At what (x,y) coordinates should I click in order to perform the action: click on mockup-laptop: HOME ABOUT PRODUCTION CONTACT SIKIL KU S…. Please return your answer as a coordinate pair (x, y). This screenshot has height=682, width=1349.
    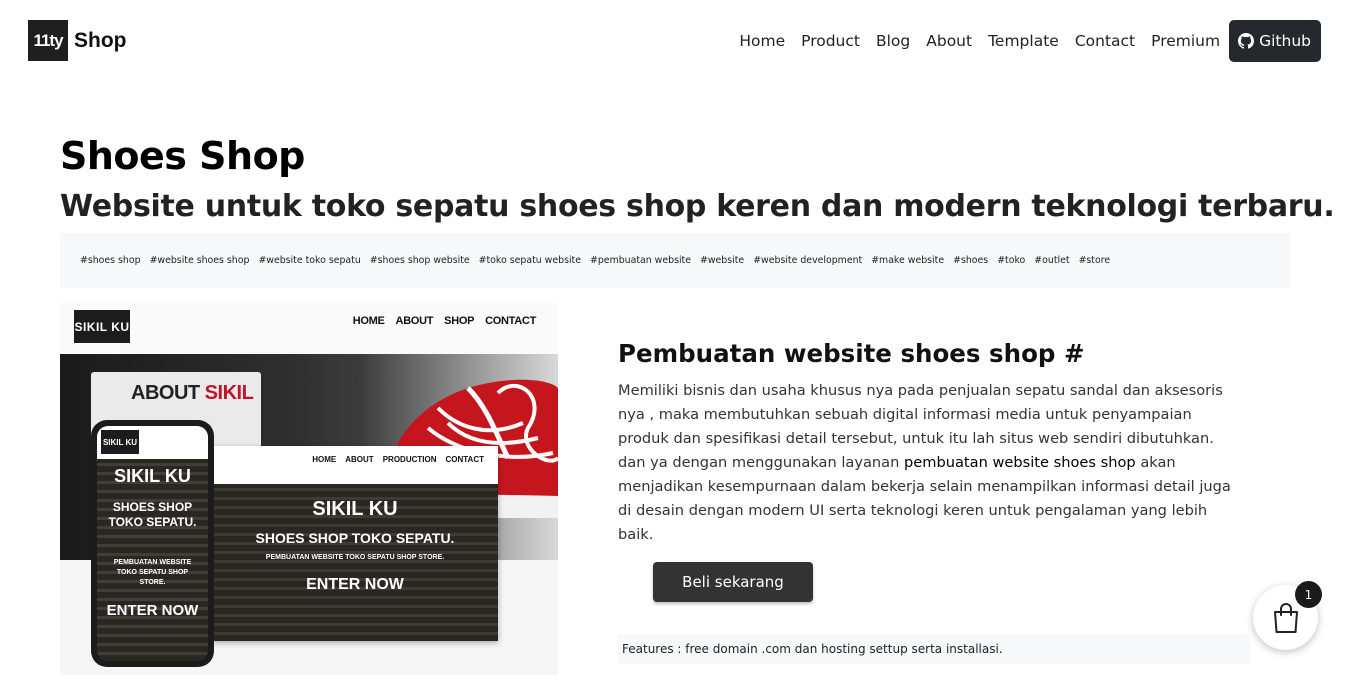
    Looking at the image, I should click on (355, 543).